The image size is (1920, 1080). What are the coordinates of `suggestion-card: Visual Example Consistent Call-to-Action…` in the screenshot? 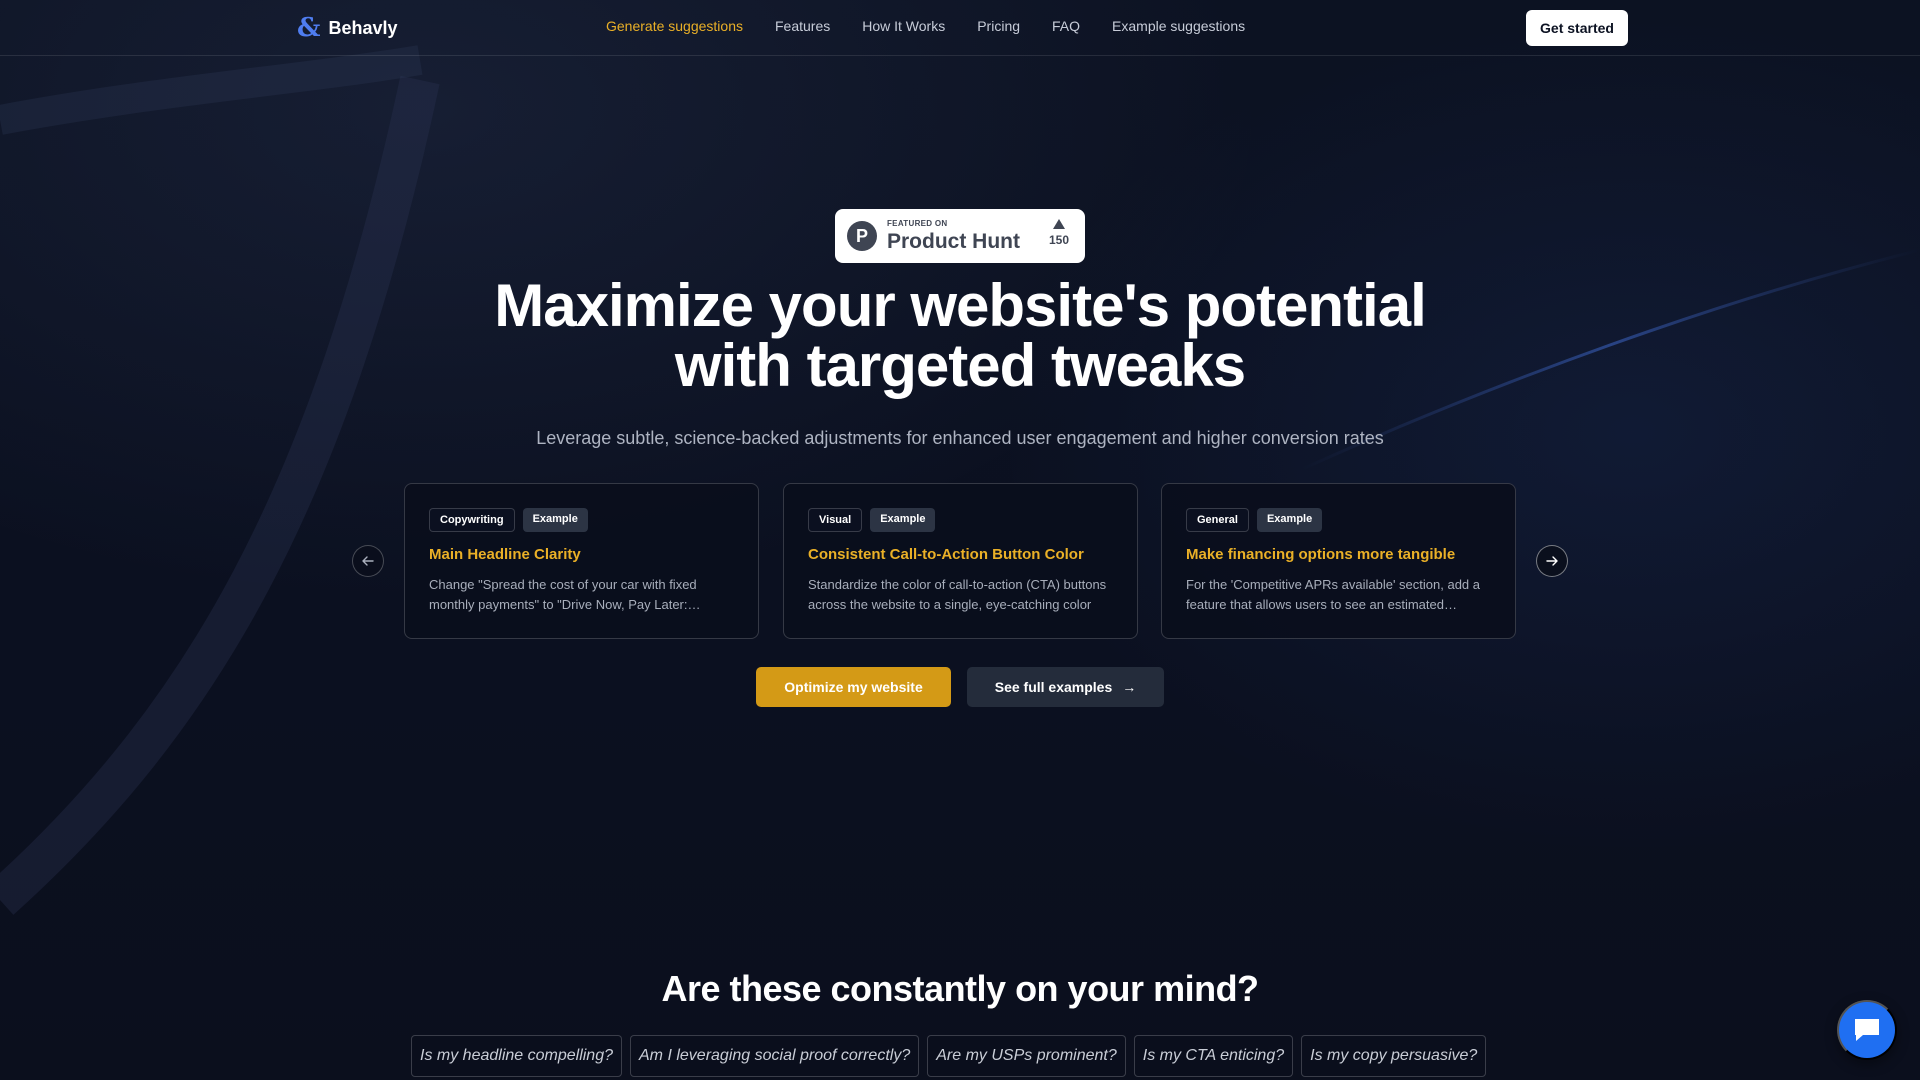 It's located at (960, 561).